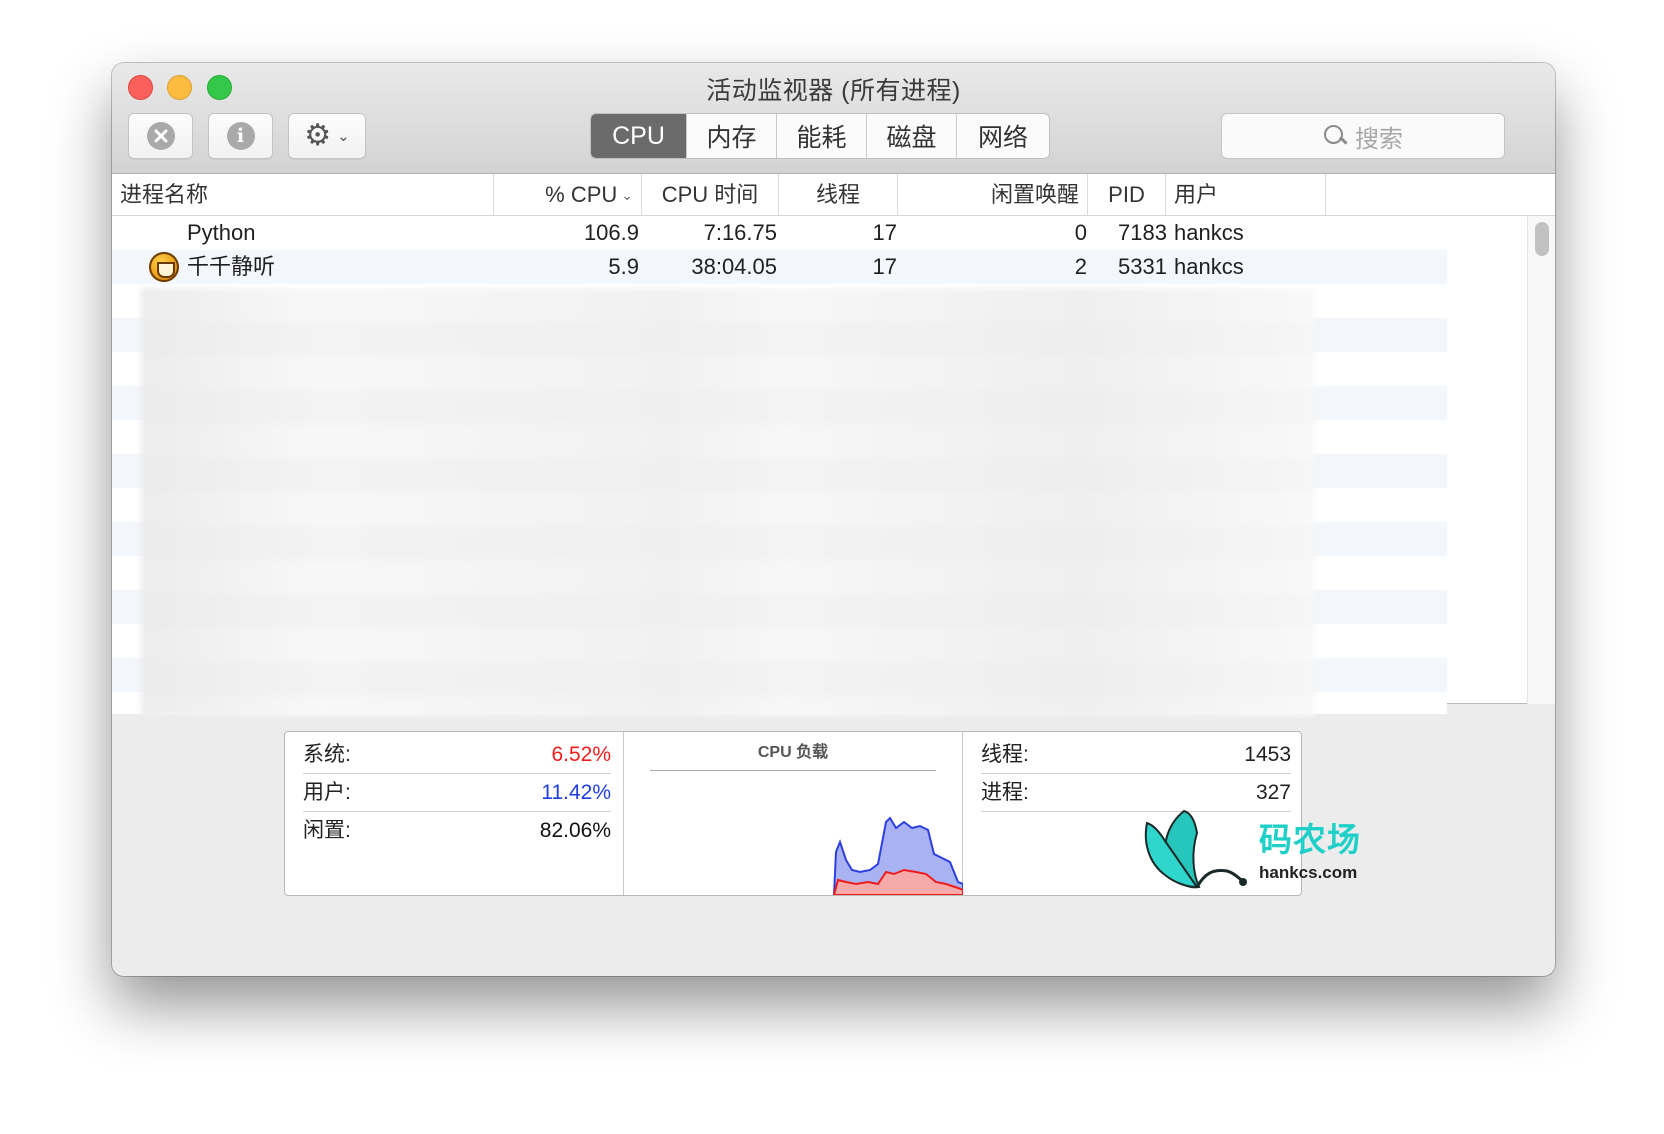  I want to click on info-icon: i, so click(240, 136).